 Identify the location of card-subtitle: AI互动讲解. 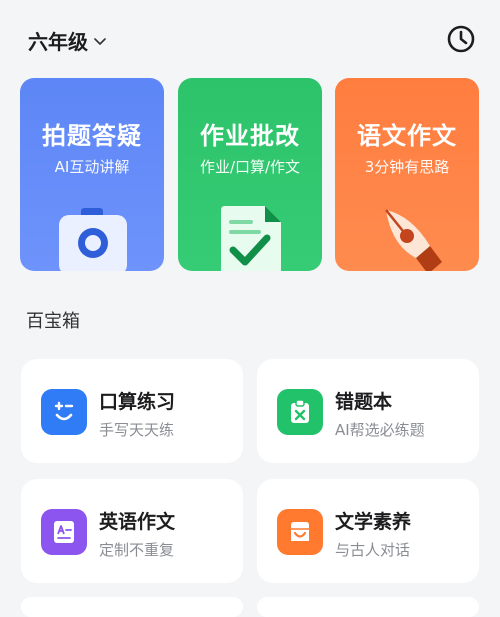
(92, 167).